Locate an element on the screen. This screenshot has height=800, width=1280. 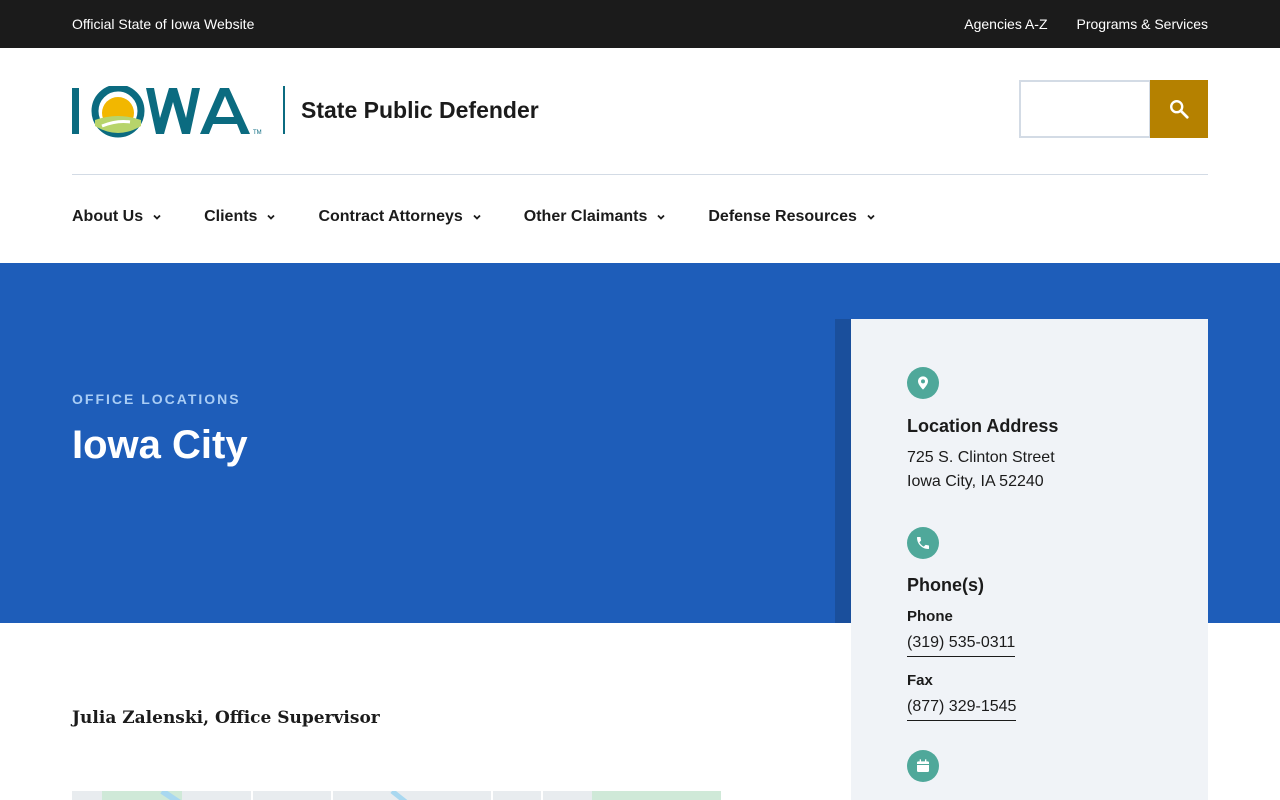
agency-name: State Public Defender is located at coordinates (420, 110).